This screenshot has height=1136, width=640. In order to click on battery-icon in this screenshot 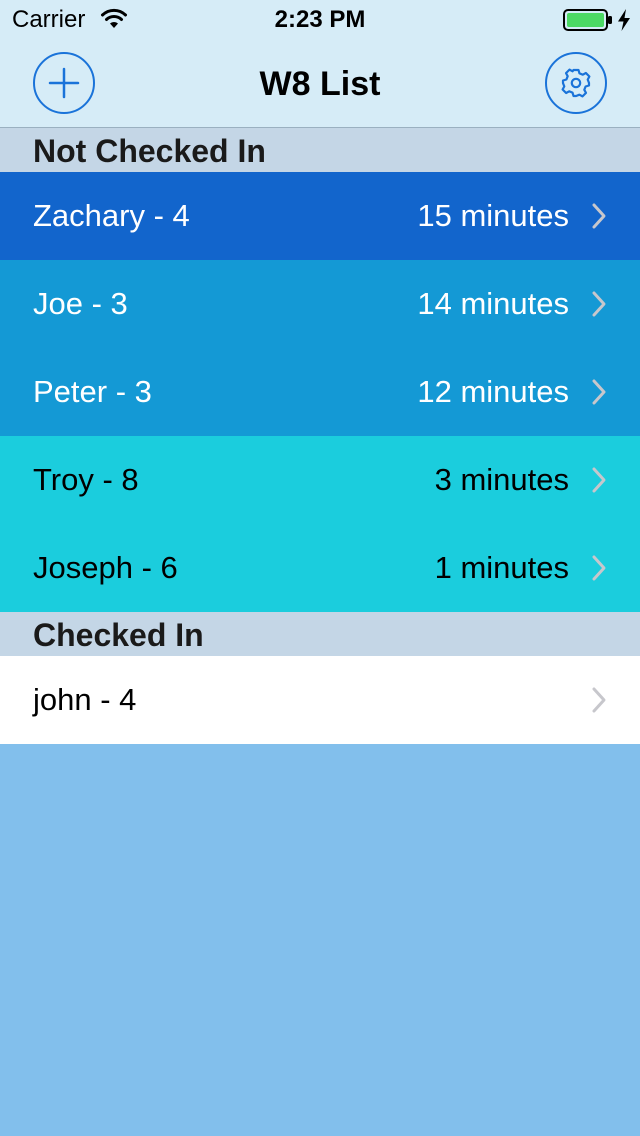, I will do `click(588, 20)`.